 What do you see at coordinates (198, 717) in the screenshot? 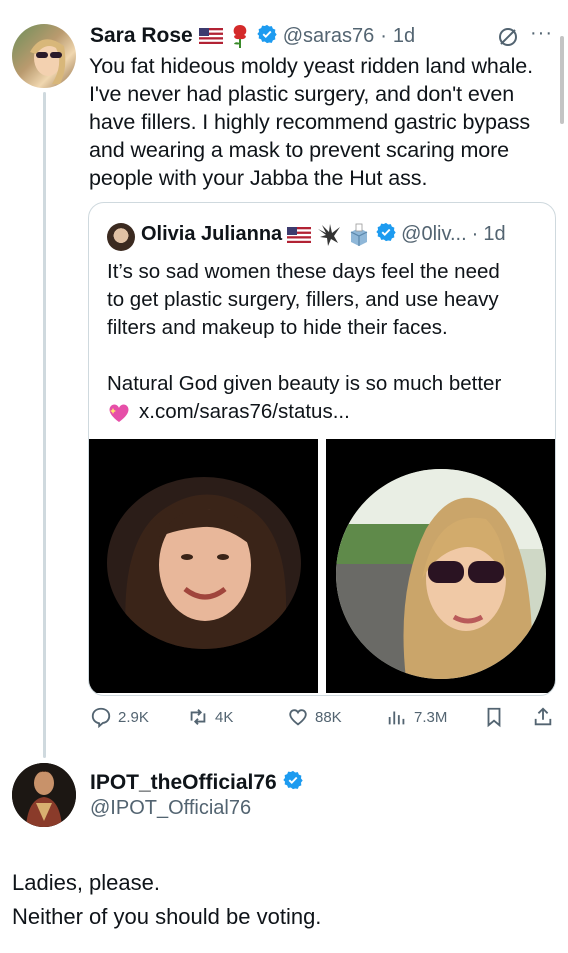
I see `repost-icon` at bounding box center [198, 717].